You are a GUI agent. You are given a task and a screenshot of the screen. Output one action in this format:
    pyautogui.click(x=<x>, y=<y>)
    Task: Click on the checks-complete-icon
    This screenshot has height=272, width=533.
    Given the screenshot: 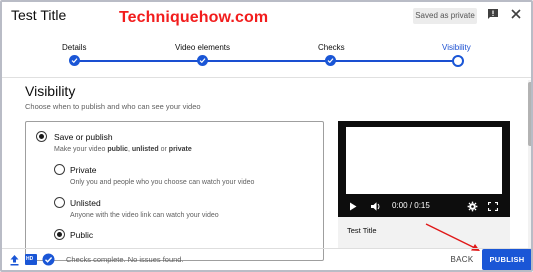 What is the action you would take?
    pyautogui.click(x=48, y=259)
    